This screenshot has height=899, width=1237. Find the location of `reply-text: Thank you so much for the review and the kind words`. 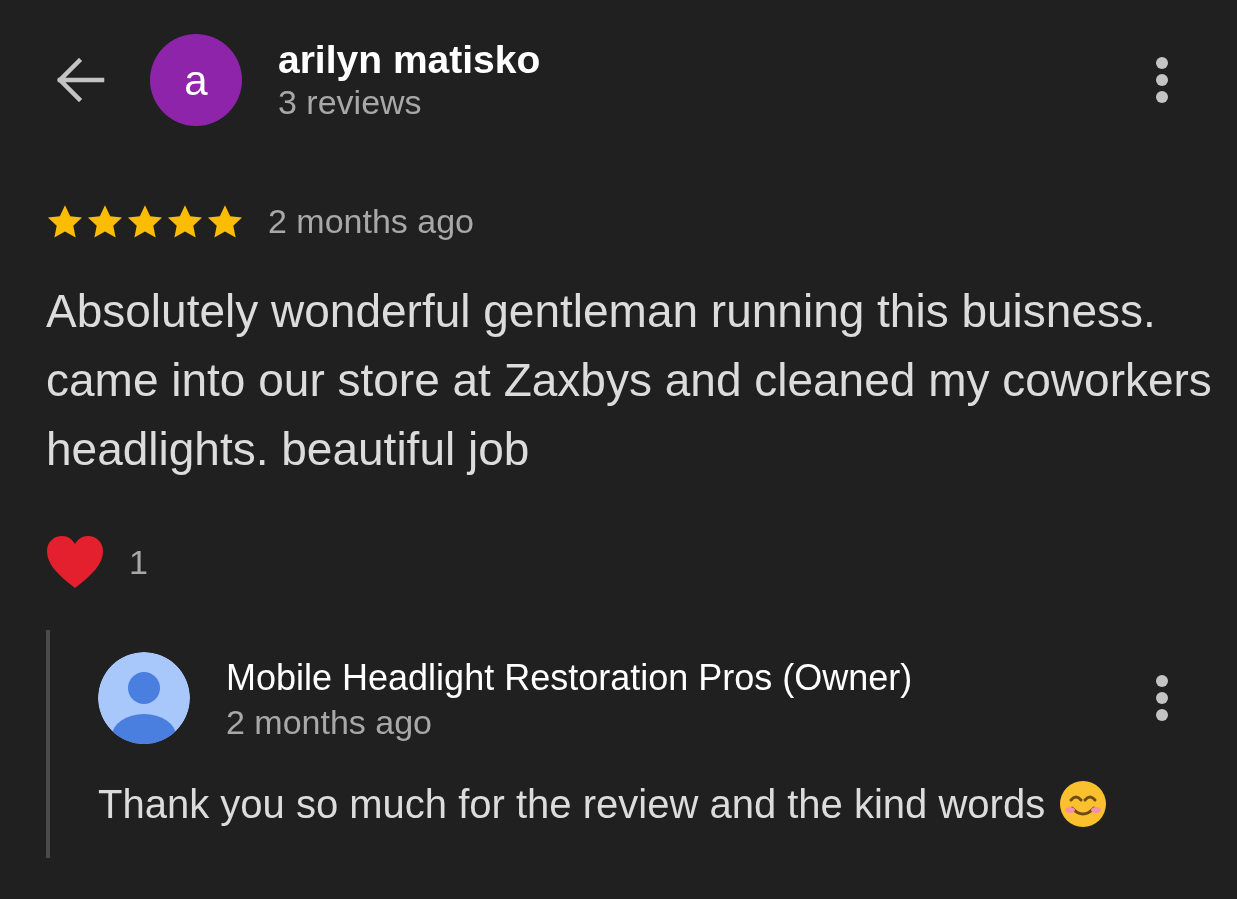

reply-text: Thank you so much for the review and the kind words is located at coordinates (572, 804).